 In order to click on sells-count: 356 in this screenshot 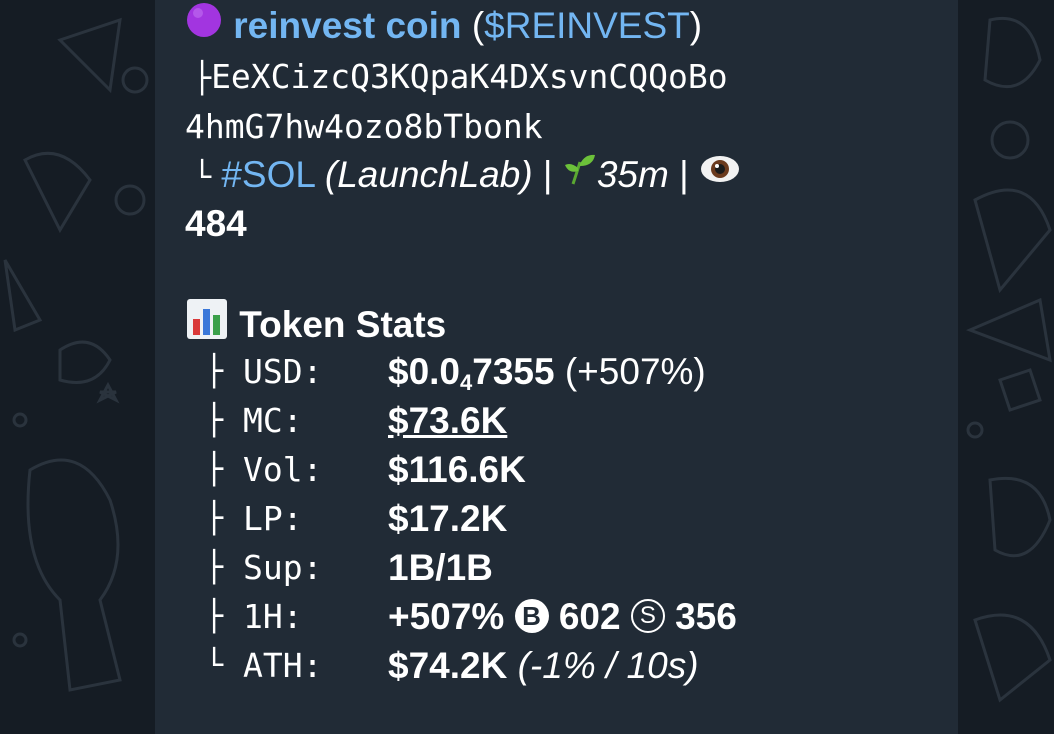, I will do `click(706, 616)`.